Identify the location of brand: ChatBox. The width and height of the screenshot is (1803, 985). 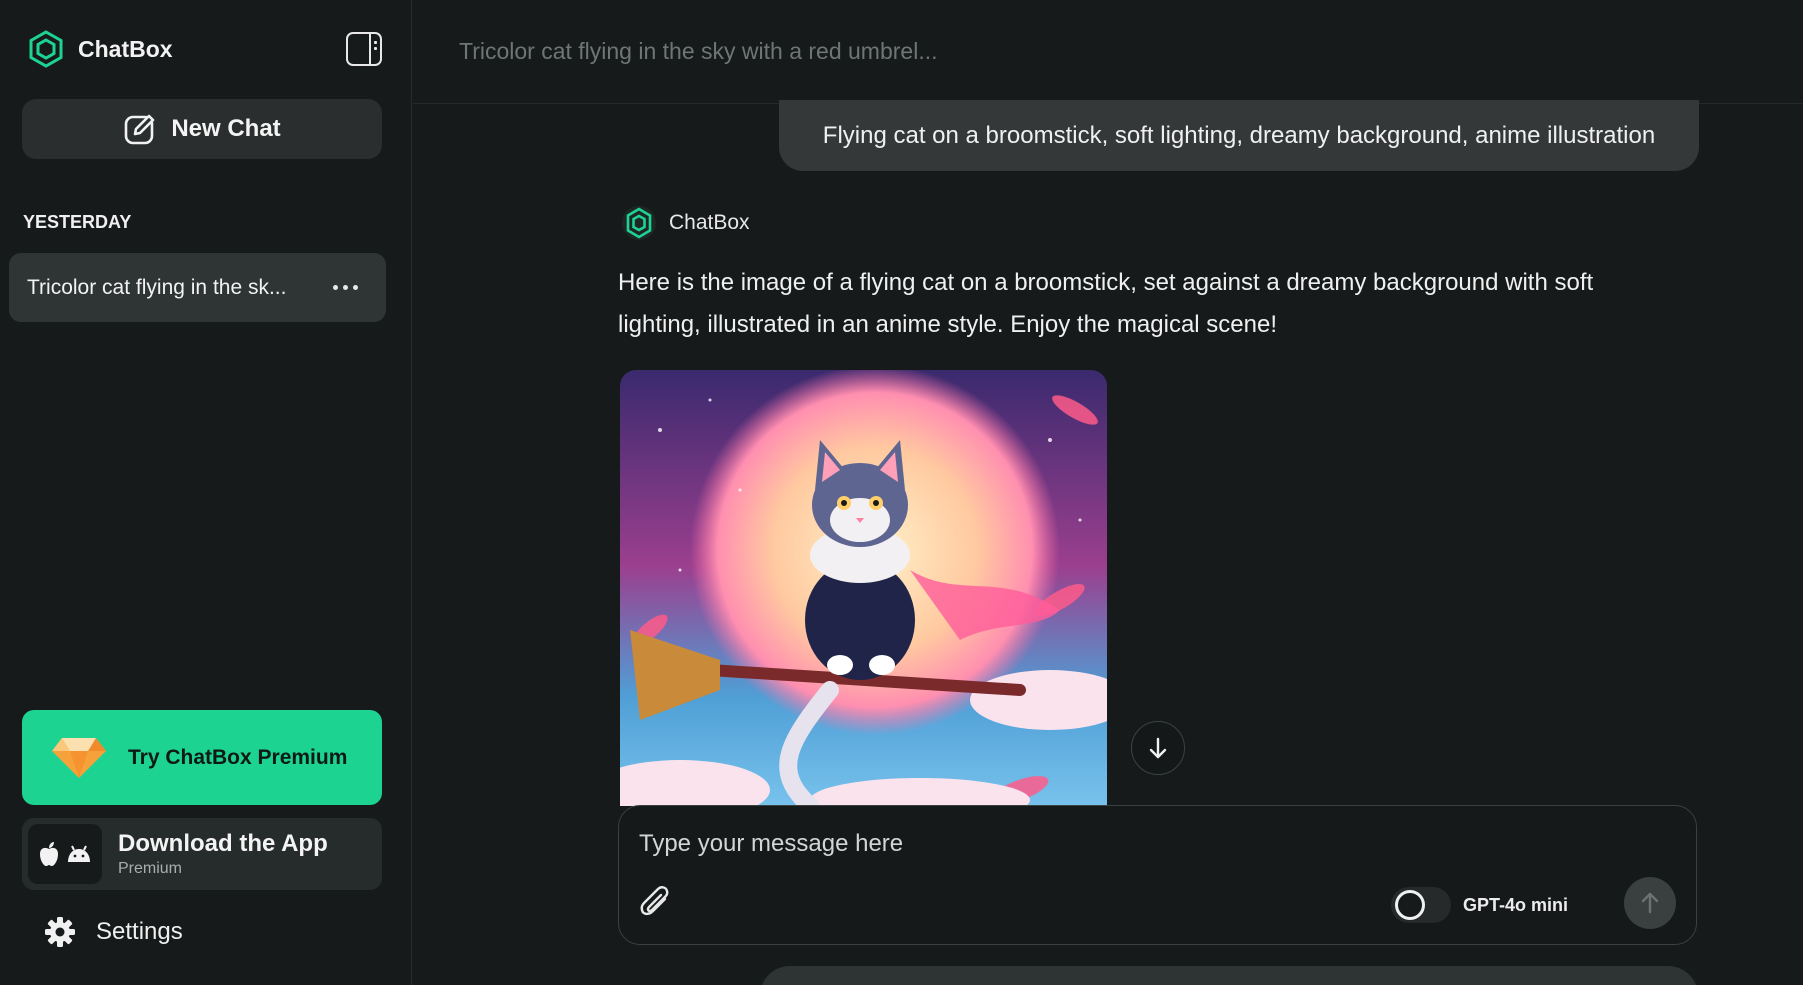
(100, 49).